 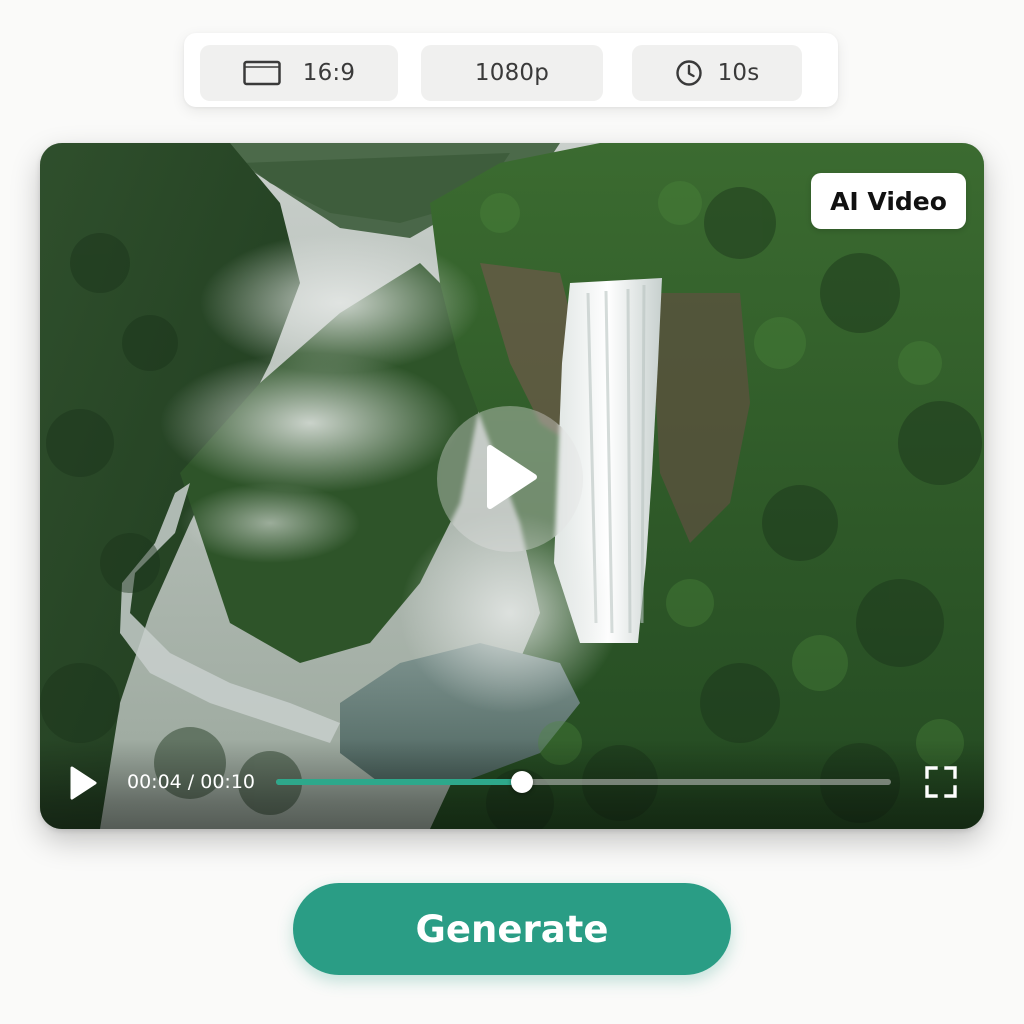 I want to click on aspect-ratio-selector: 16:9, so click(x=299, y=73).